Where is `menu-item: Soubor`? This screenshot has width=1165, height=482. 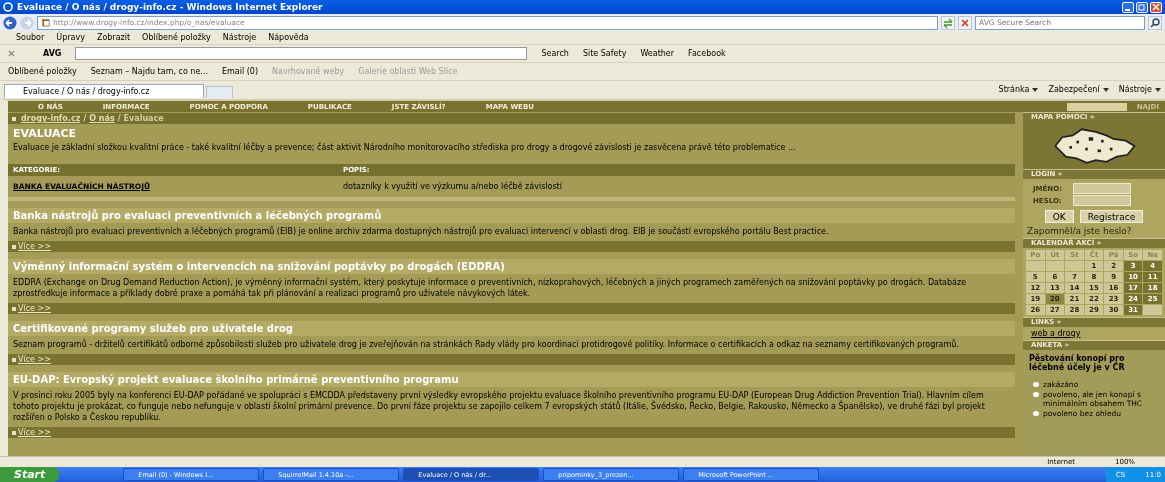
menu-item: Soubor is located at coordinates (30, 37).